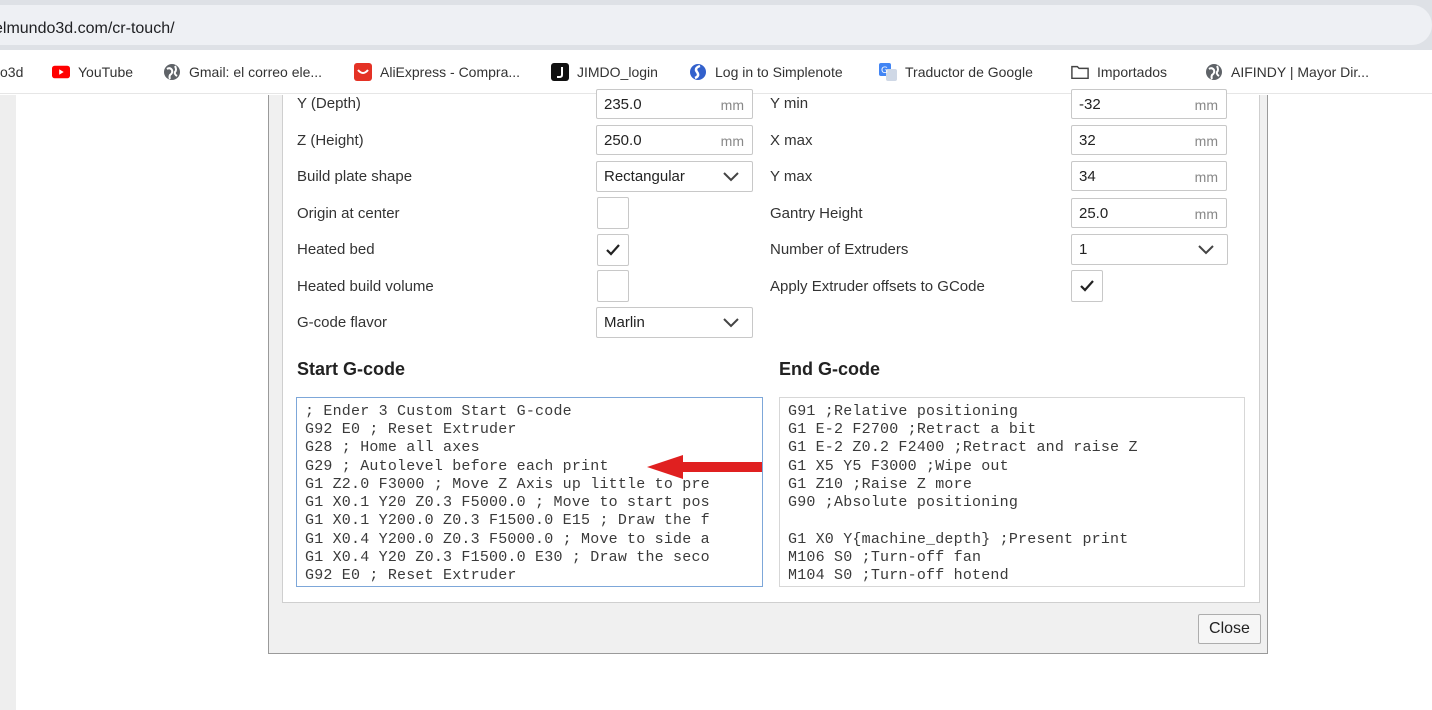 The image size is (1432, 710). What do you see at coordinates (716, 25) in the screenshot?
I see `address-bar: elmundo3d.com/cr-touch/` at bounding box center [716, 25].